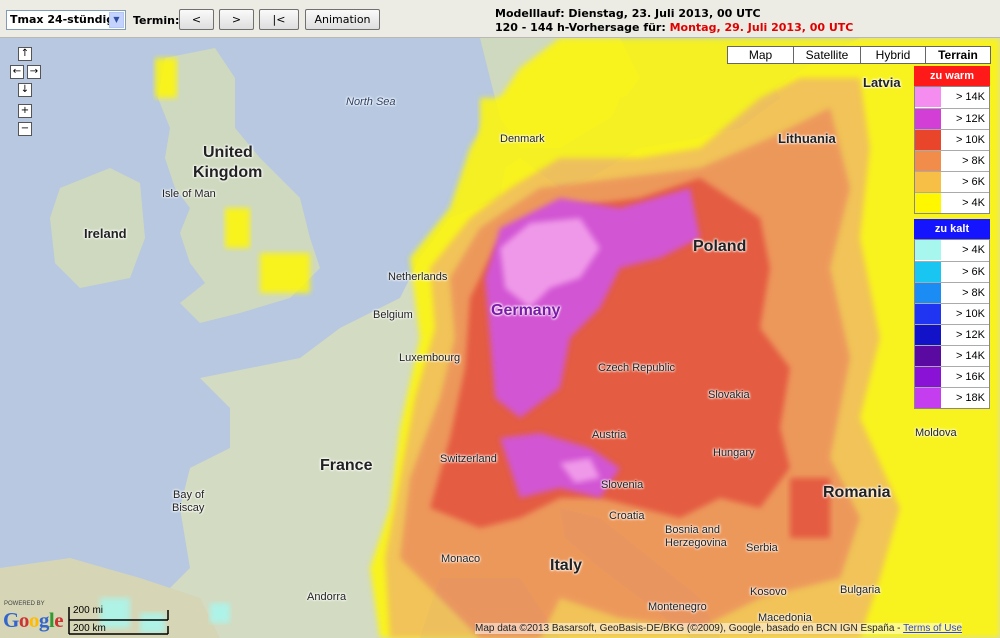 The image size is (1000, 638). Describe the element at coordinates (952, 397) in the screenshot. I see `legend-row: > 18K` at that location.